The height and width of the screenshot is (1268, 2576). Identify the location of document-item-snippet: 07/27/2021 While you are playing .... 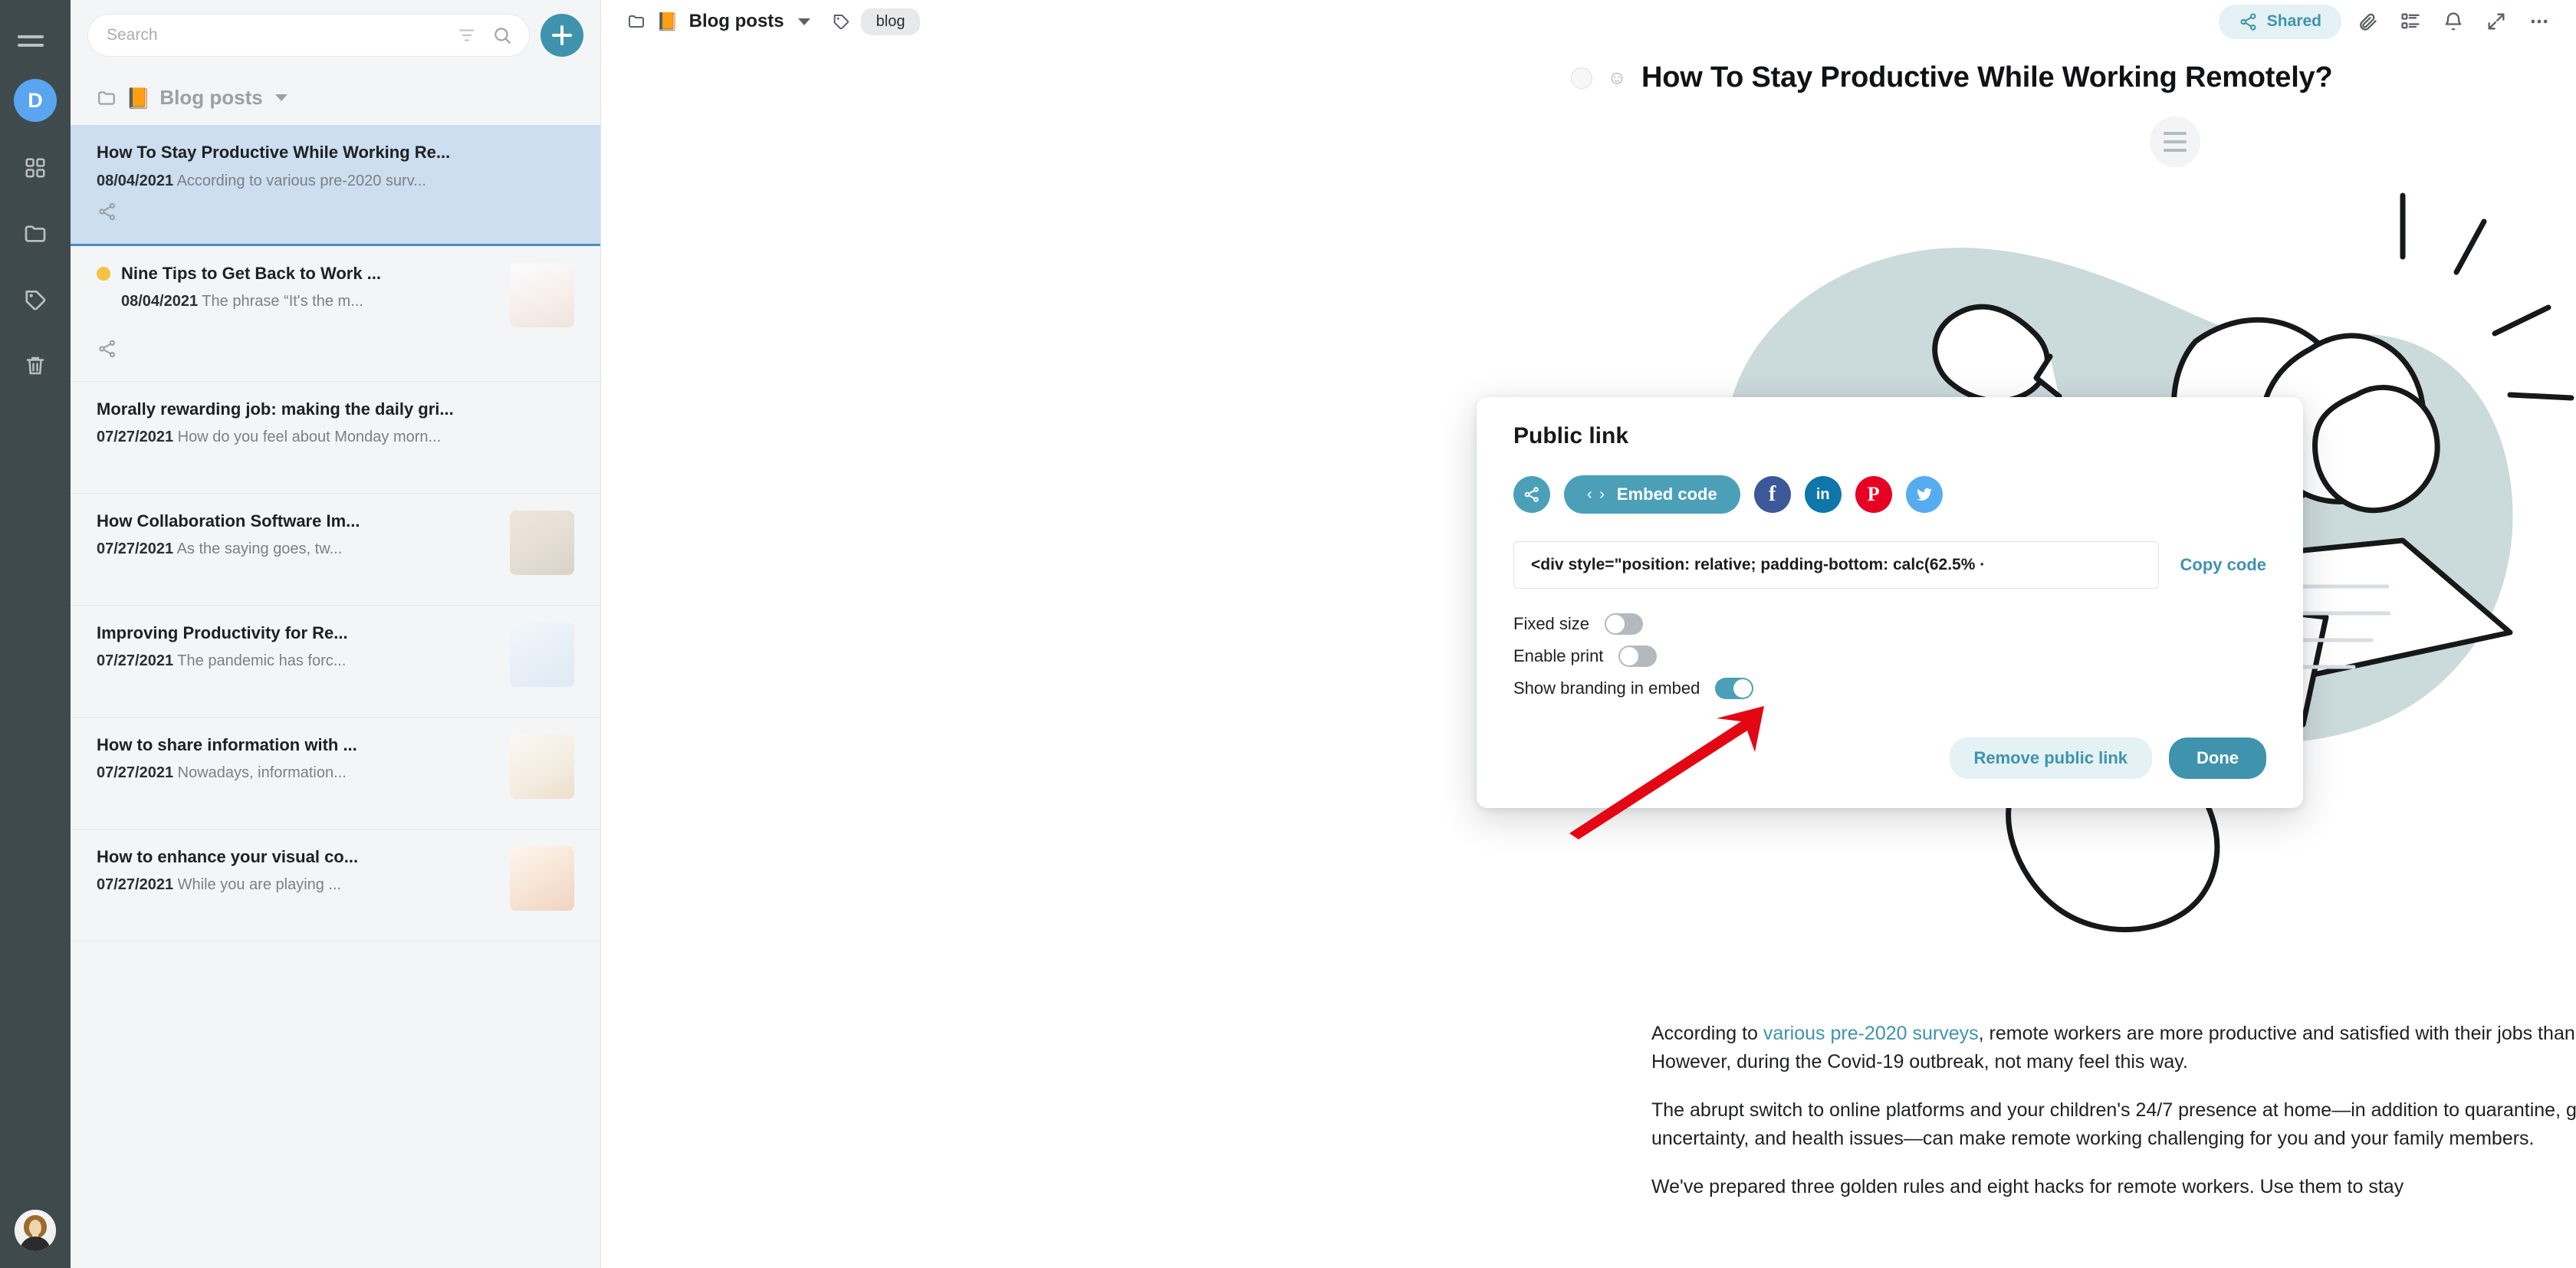
(219, 884).